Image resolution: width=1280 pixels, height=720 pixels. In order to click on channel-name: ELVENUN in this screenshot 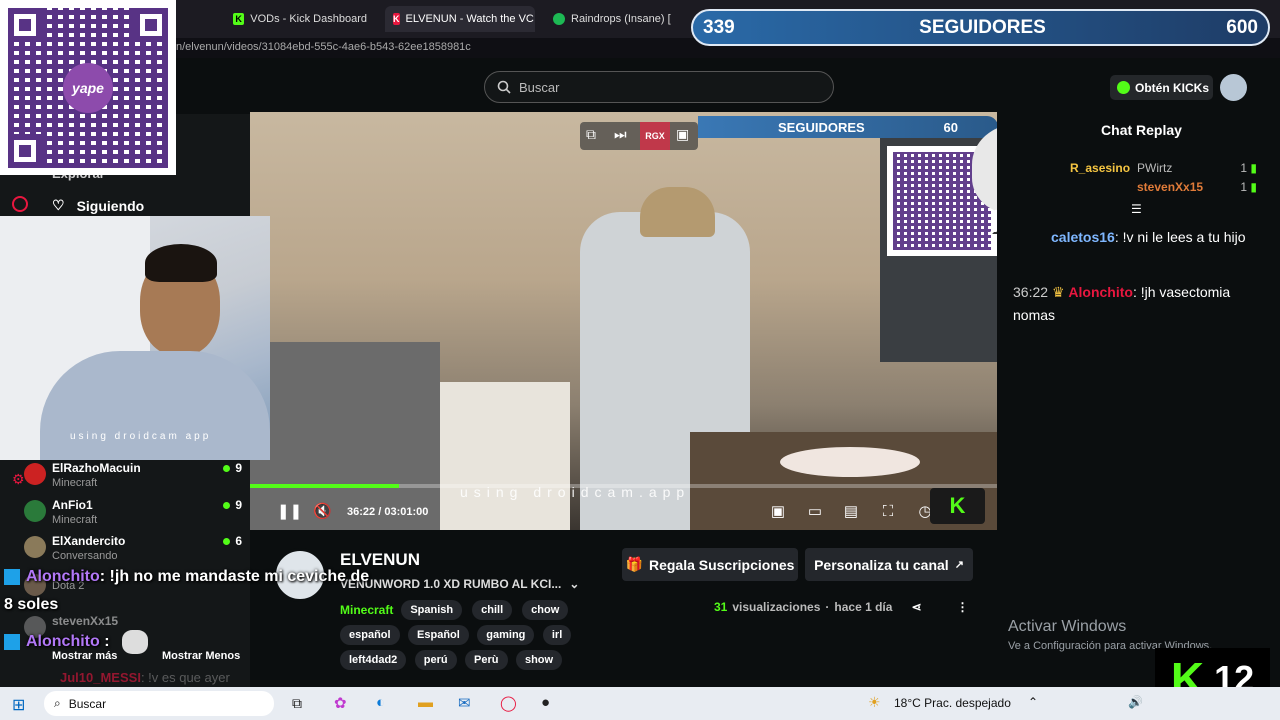, I will do `click(380, 560)`.